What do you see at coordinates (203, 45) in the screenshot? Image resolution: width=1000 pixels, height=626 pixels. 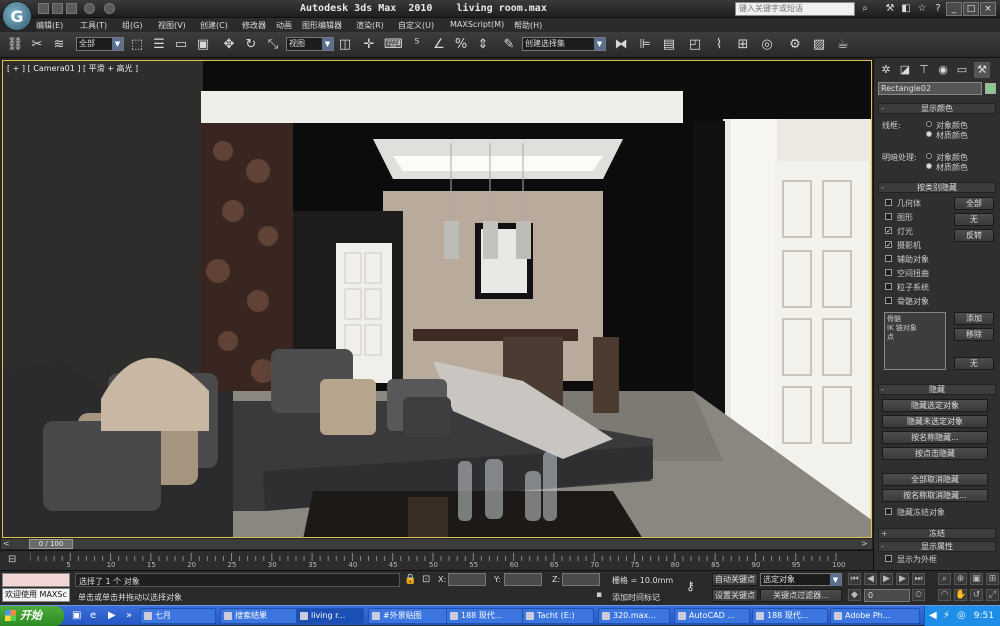 I see `window-crossing-icon: ▣` at bounding box center [203, 45].